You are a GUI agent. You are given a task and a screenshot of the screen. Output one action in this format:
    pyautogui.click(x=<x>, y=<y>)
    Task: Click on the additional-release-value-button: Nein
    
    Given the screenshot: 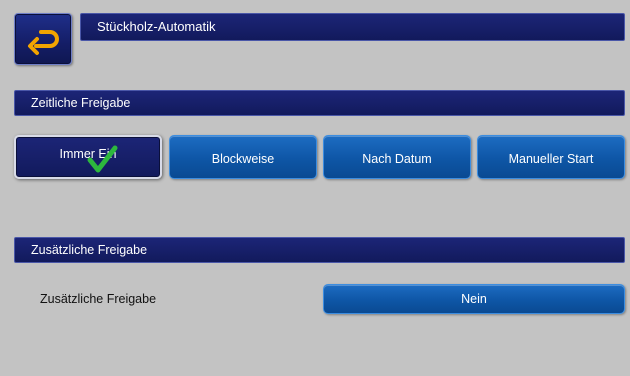 What is the action you would take?
    pyautogui.click(x=474, y=299)
    